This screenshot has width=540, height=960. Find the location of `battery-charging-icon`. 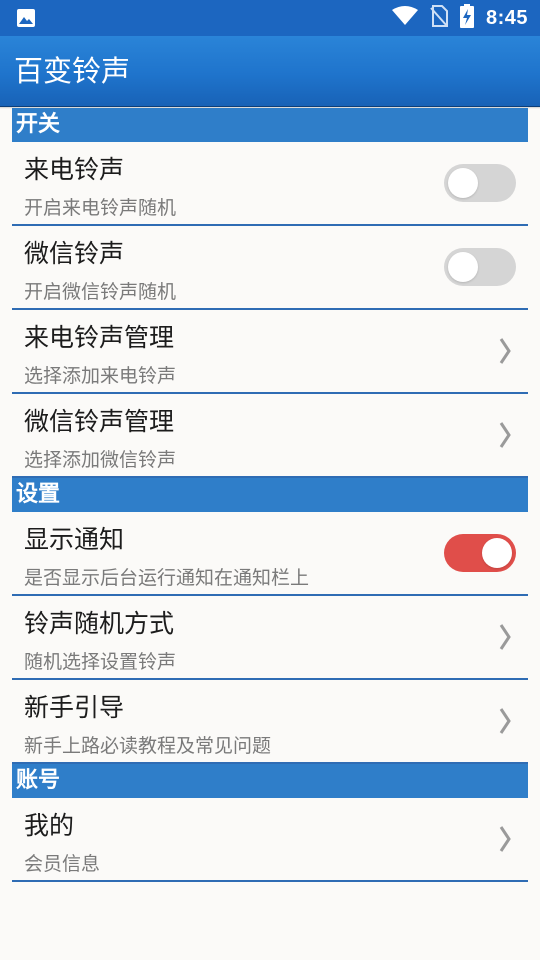

battery-charging-icon is located at coordinates (466, 18).